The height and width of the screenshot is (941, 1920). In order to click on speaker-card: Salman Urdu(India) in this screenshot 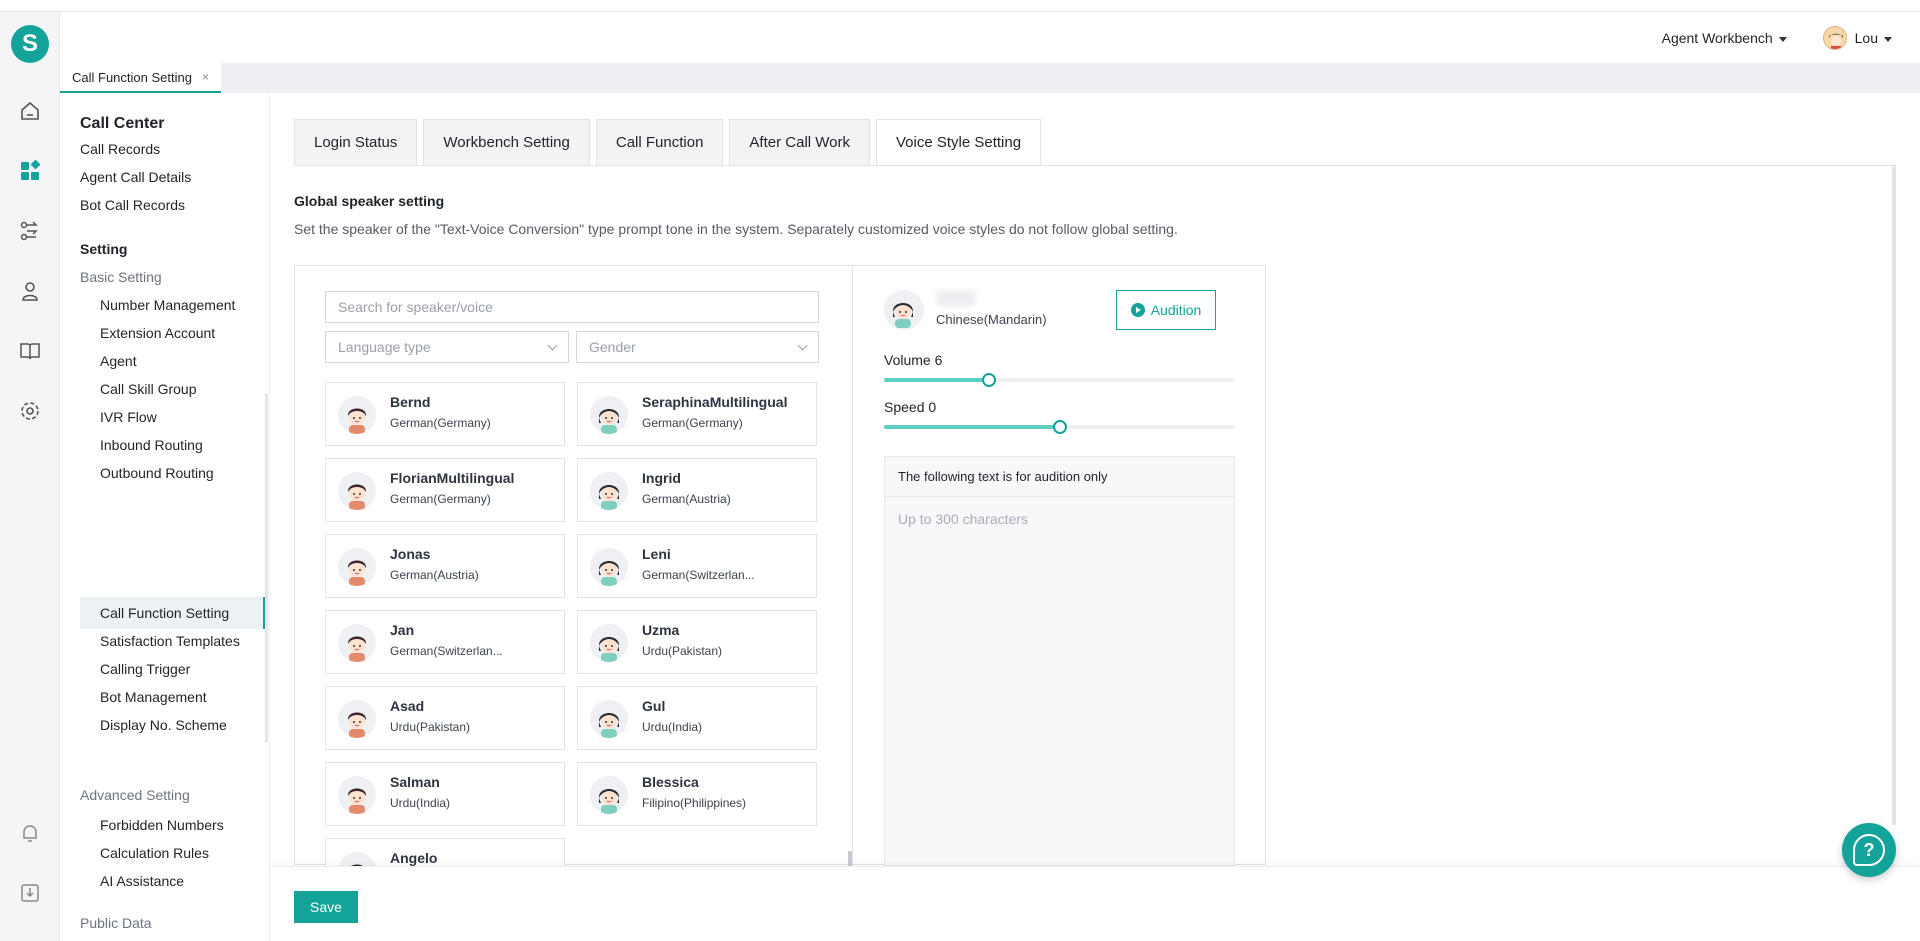, I will do `click(445, 794)`.